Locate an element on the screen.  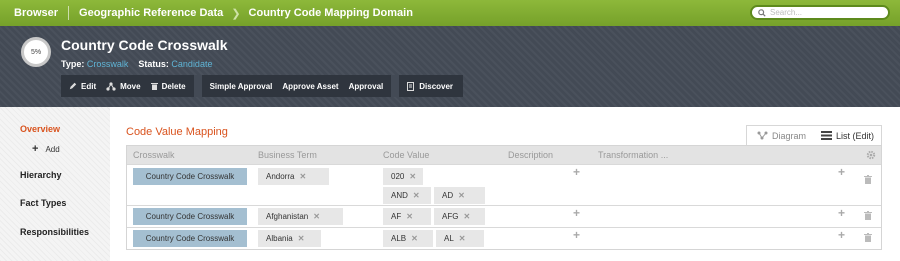
code-label: 020 is located at coordinates (398, 176).